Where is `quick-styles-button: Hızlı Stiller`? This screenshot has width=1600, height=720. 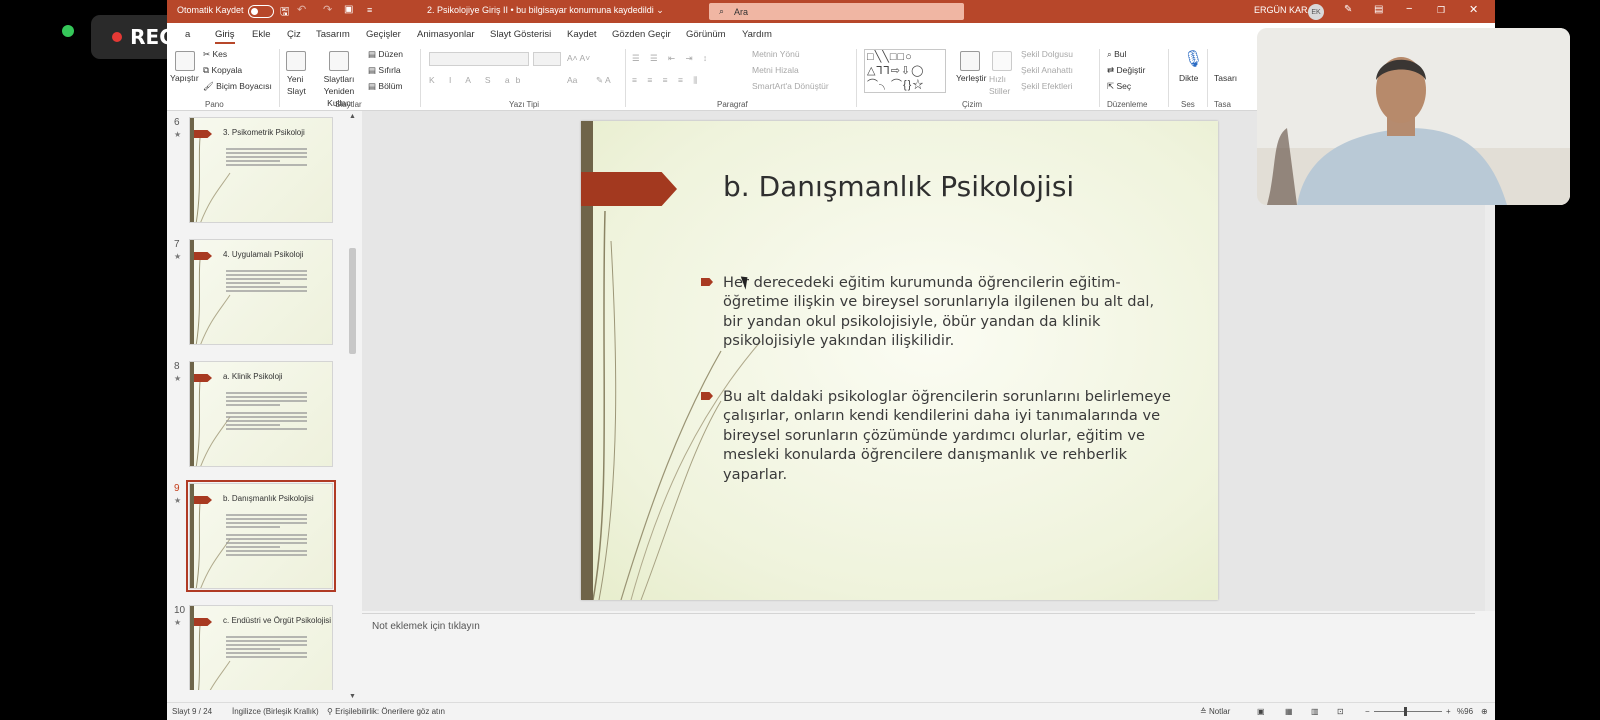 quick-styles-button: Hızlı Stiller is located at coordinates (1004, 85).